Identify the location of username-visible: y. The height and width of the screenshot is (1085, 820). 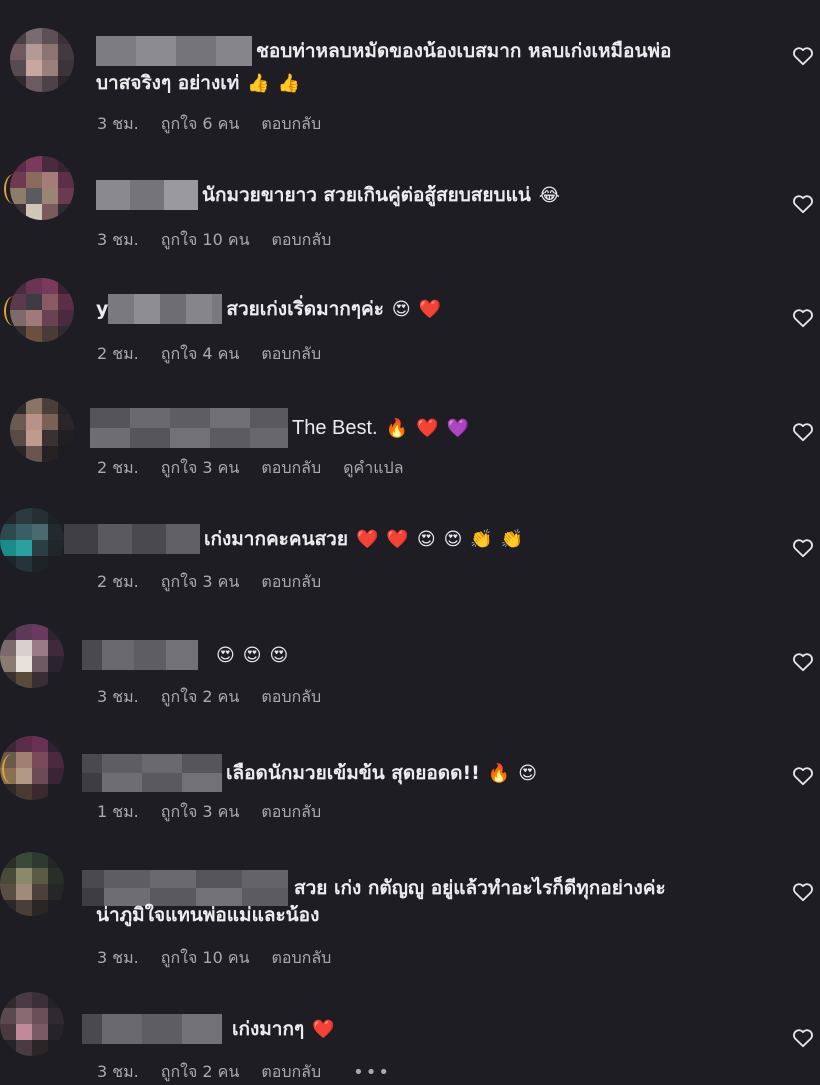
(102, 309).